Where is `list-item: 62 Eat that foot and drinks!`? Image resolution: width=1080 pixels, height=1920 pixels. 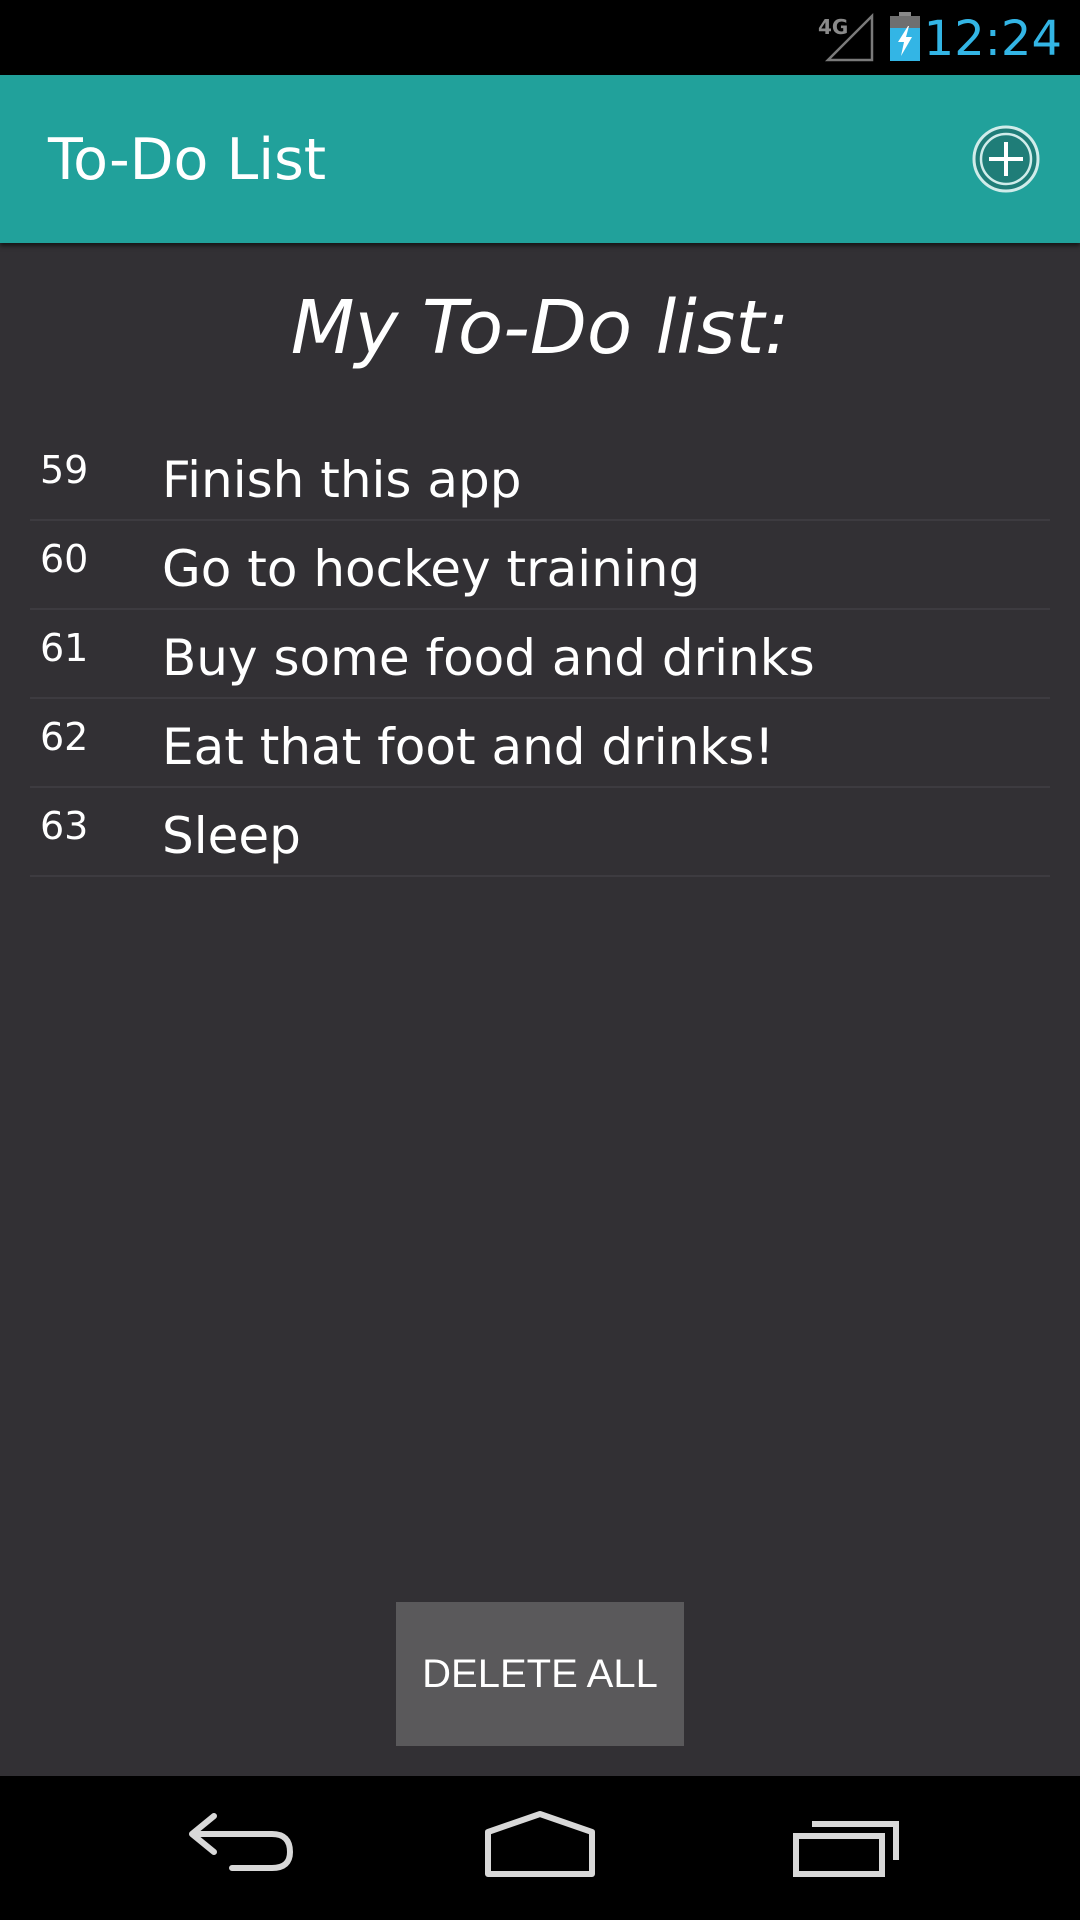
list-item: 62 Eat that foot and drinks! is located at coordinates (540, 743).